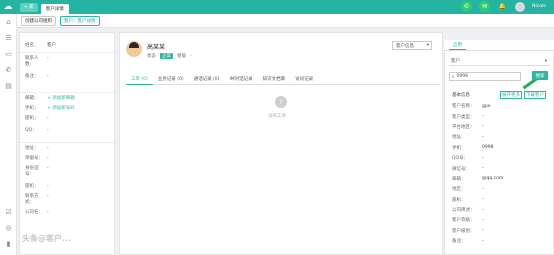 Image resolution: width=554 pixels, height=255 pixels. What do you see at coordinates (40, 45) in the screenshot?
I see `lp-row: 姓名： 客户` at bounding box center [40, 45].